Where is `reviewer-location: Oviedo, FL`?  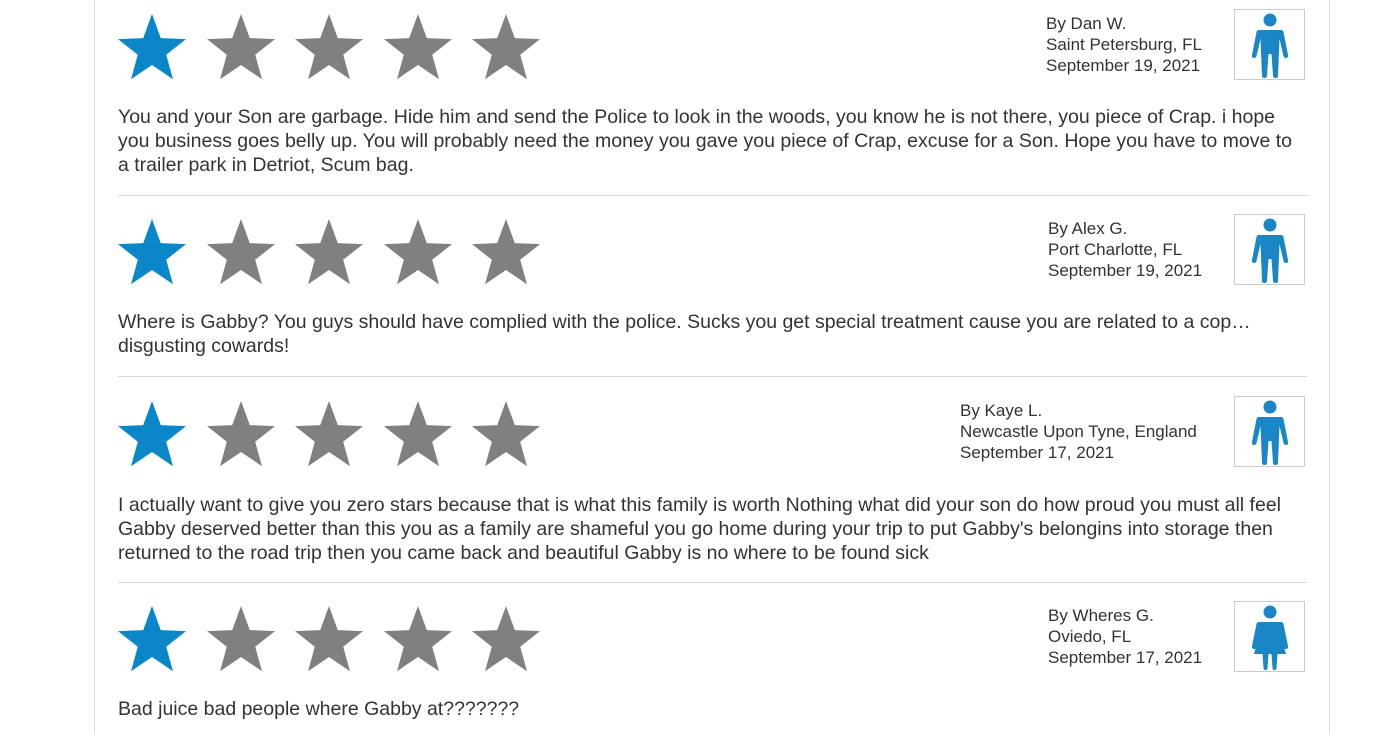 reviewer-location: Oviedo, FL is located at coordinates (1090, 636).